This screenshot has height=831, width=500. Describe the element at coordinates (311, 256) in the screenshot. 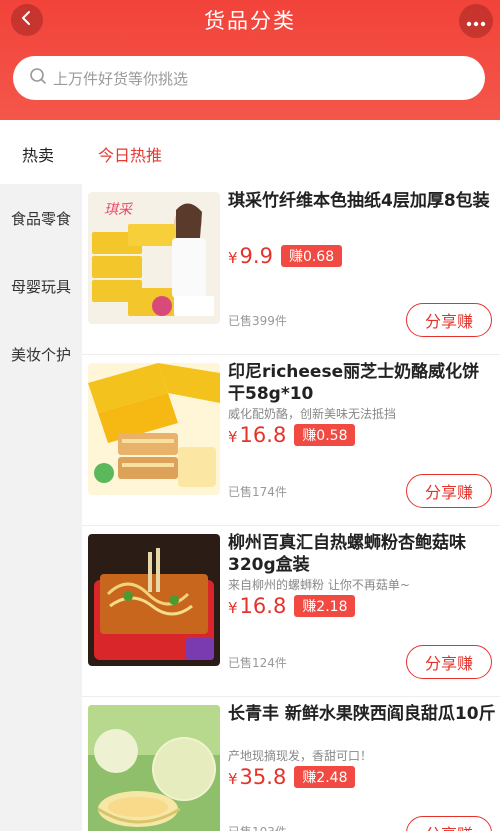

I see `earn-badge: 赚0.68` at that location.